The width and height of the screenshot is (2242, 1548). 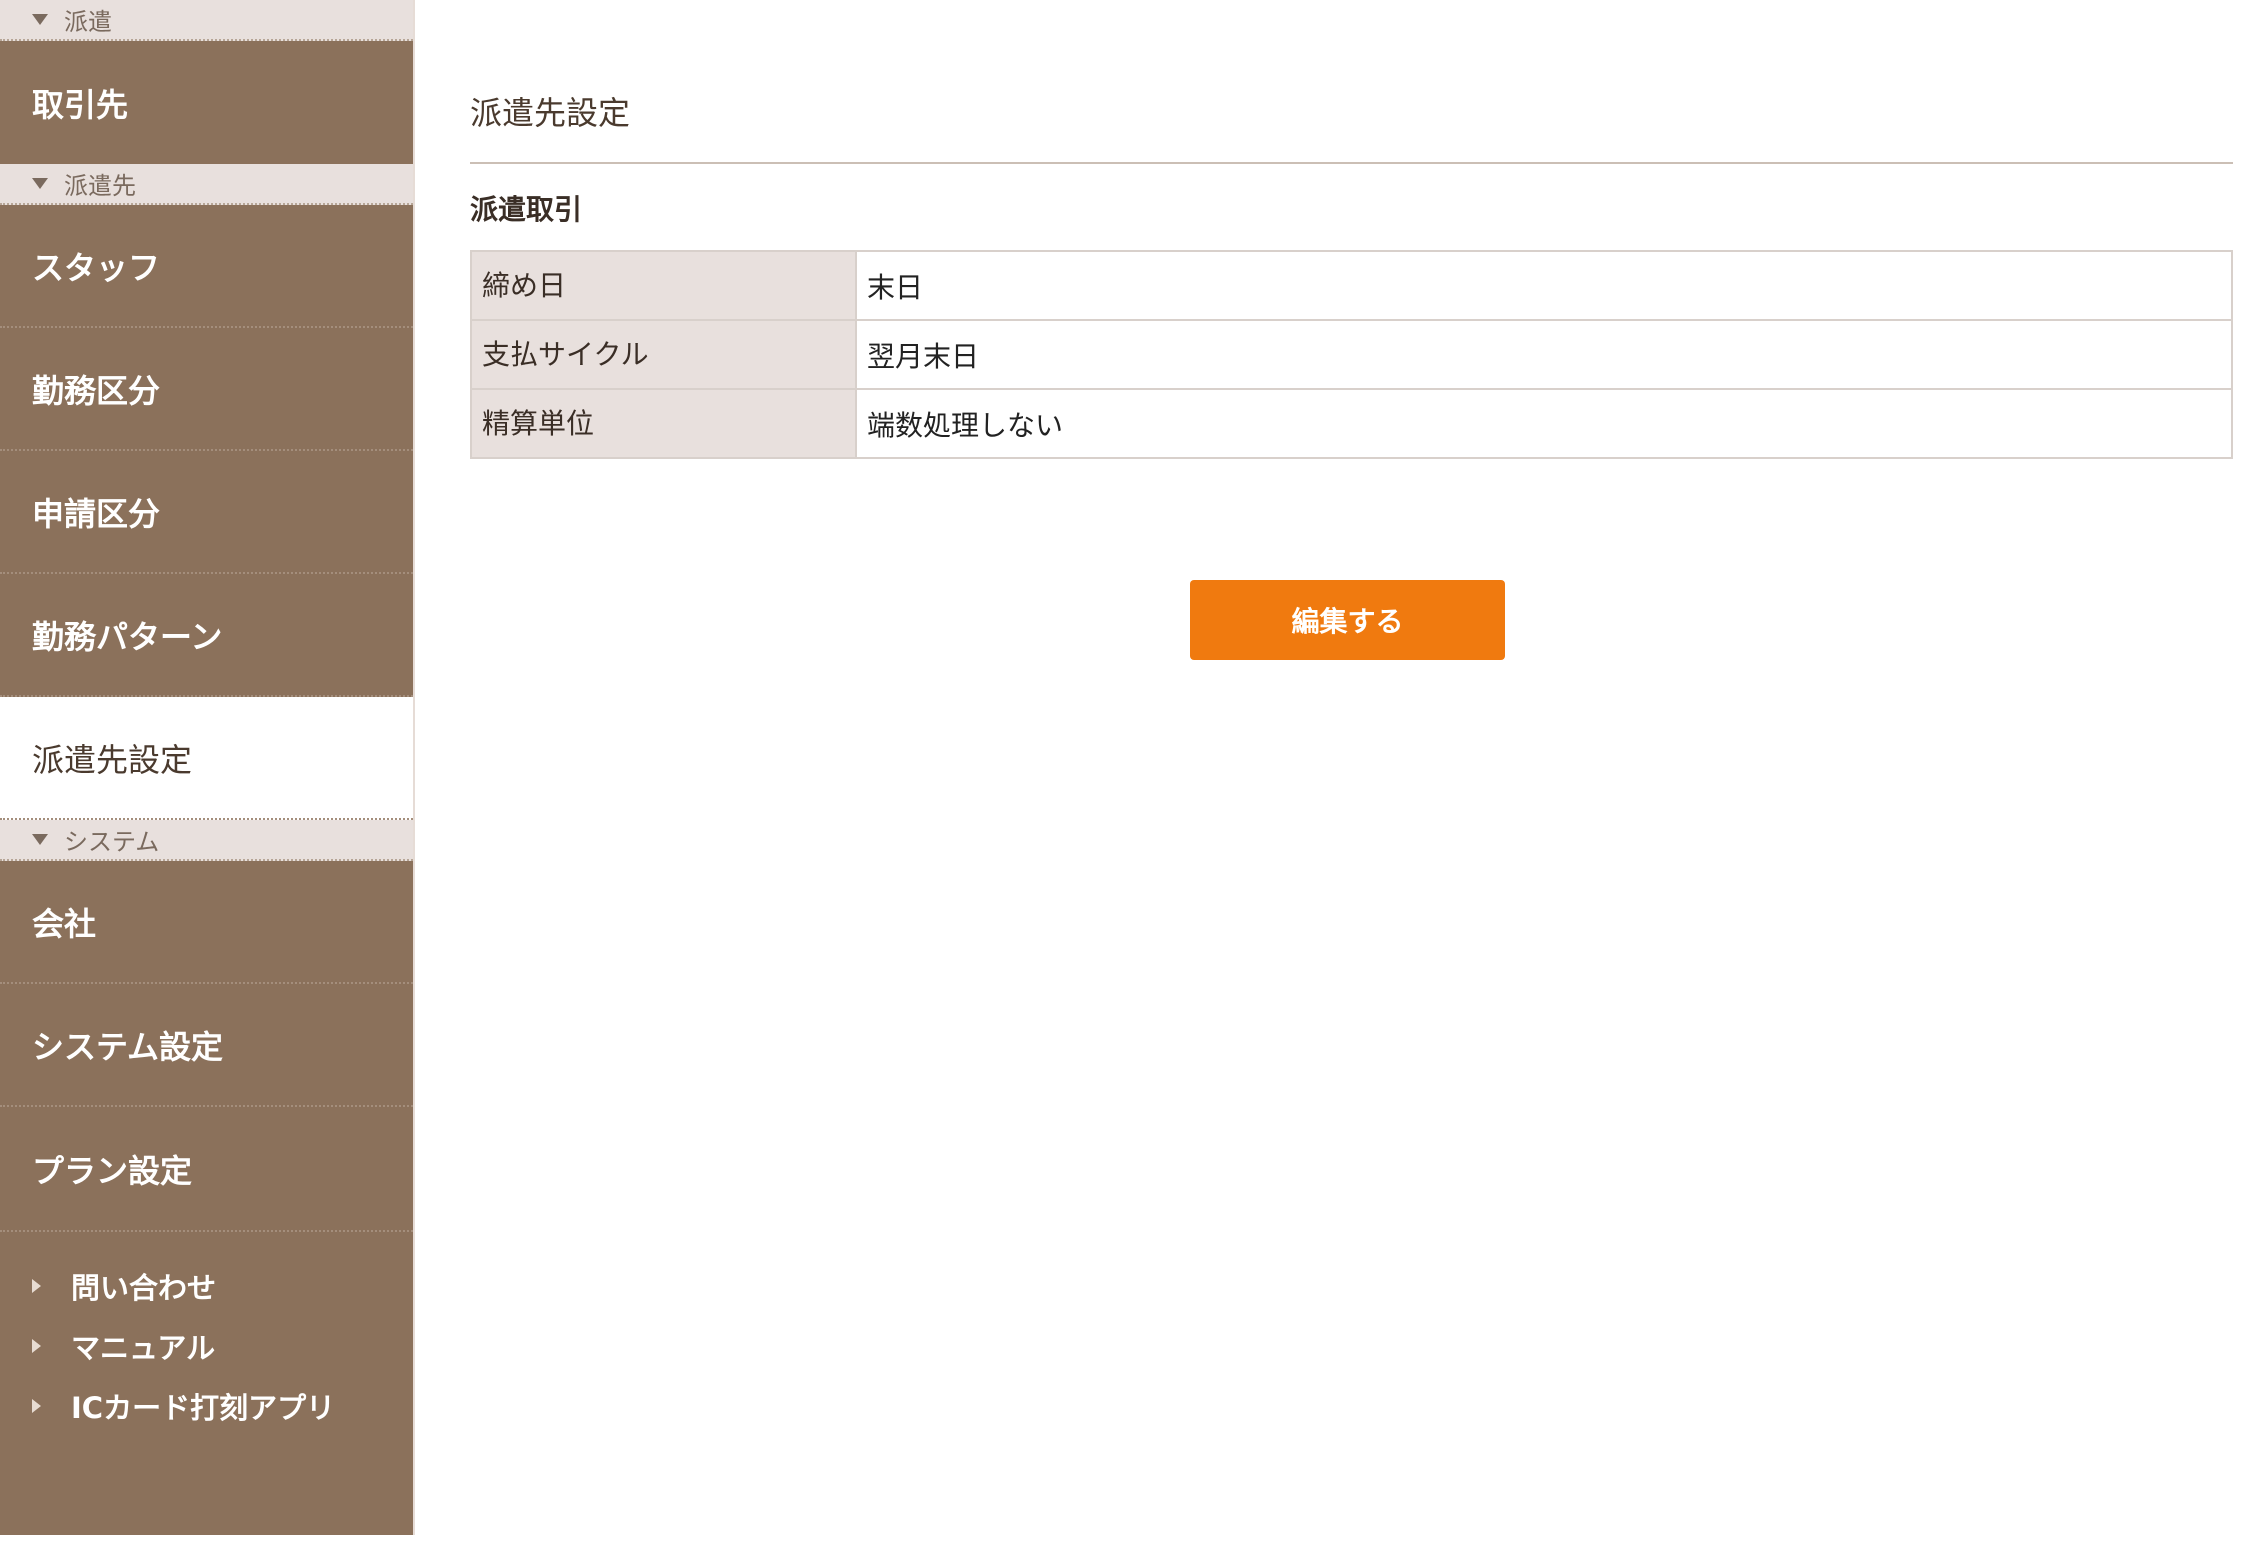 I want to click on sidebar-item-label: スタッフ, so click(x=96, y=267).